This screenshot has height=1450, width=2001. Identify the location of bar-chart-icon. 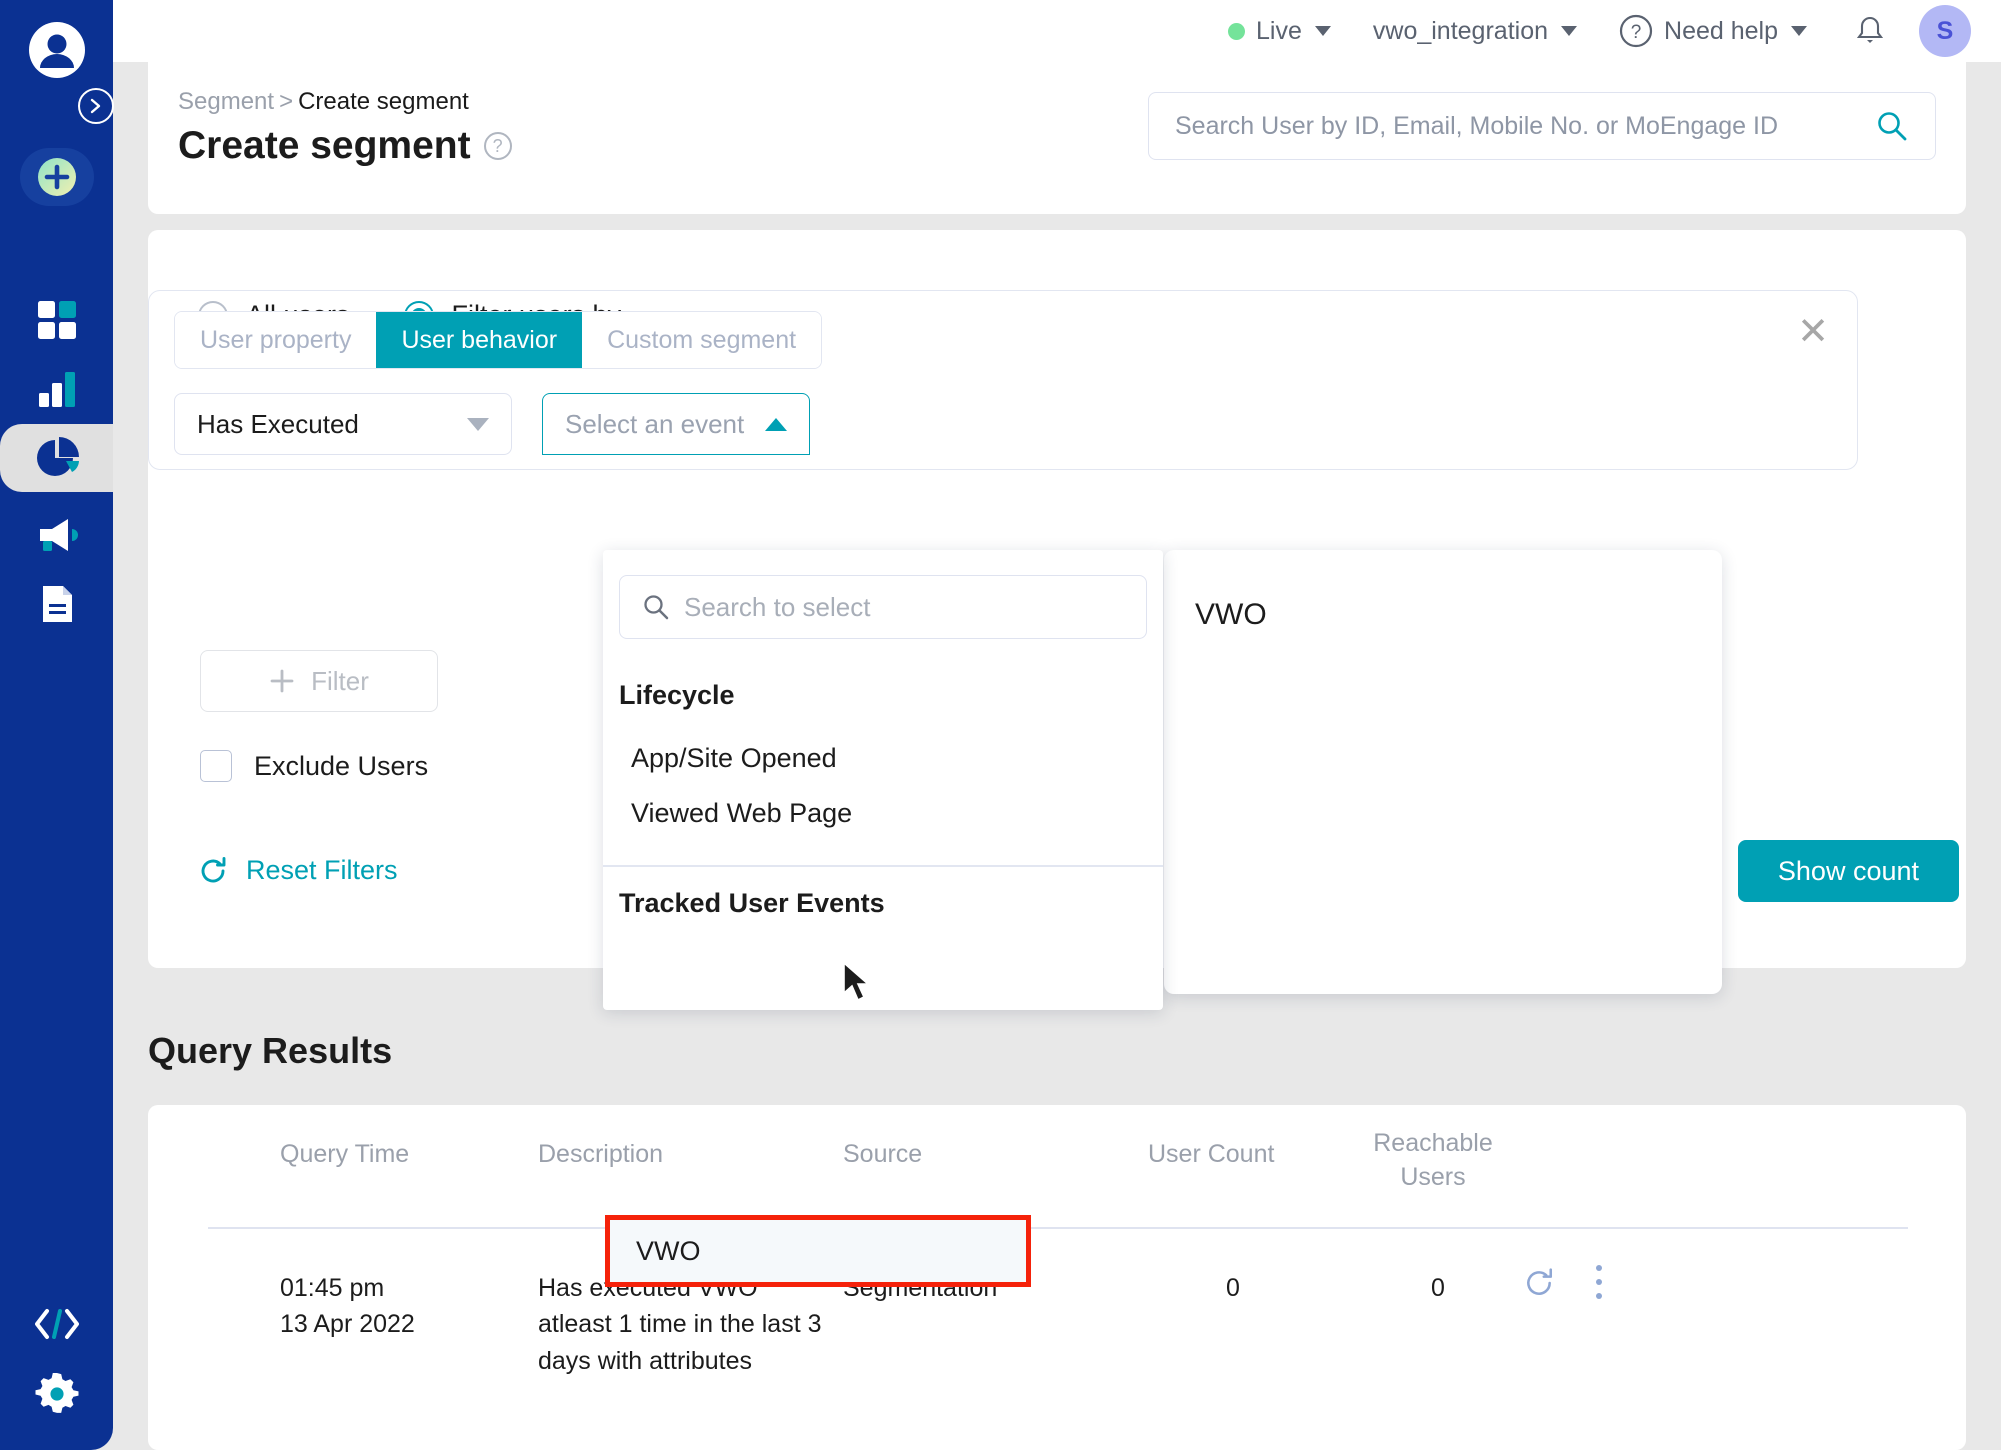
(56, 389).